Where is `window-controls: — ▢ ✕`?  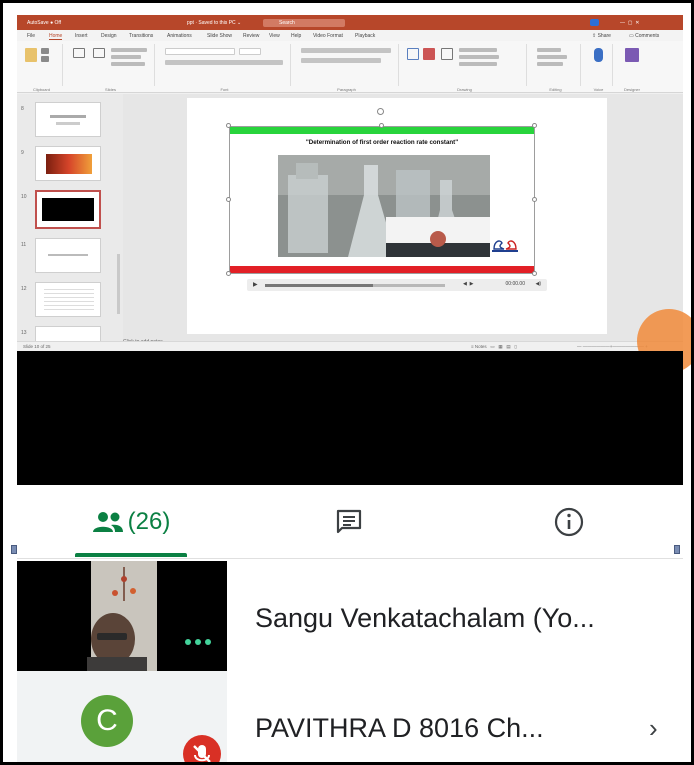
window-controls: — ▢ ✕ is located at coordinates (629, 23).